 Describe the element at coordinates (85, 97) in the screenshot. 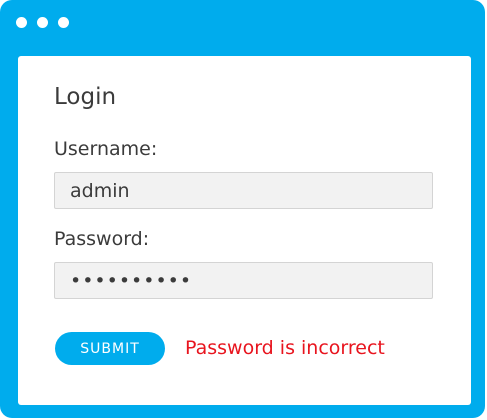

I see `login-title: Login` at that location.